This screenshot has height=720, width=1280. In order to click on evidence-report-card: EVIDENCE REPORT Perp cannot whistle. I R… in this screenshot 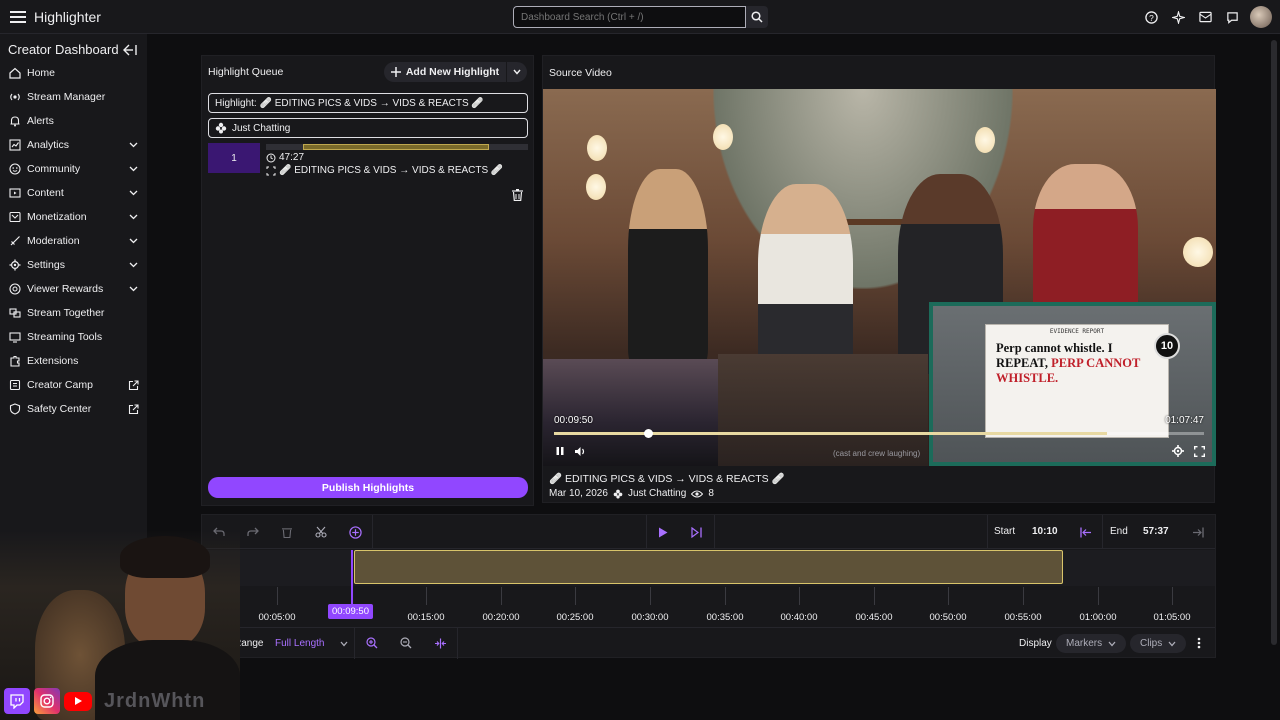, I will do `click(1082, 381)`.